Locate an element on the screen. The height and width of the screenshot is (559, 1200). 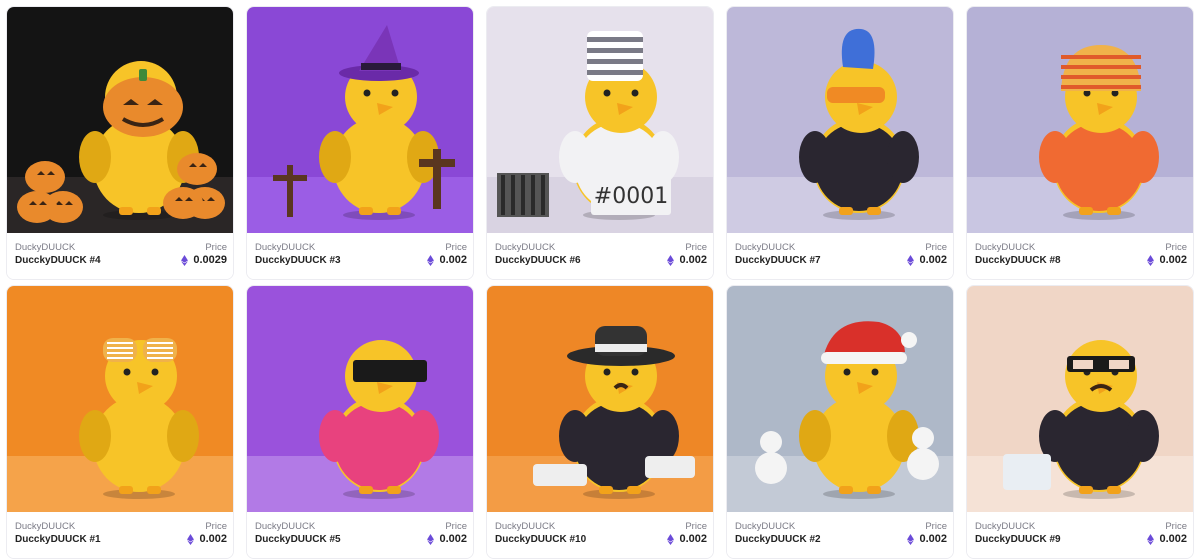
nft-info: DuckyDUUCK DucckyDUUCK #8 Price 0.002 is located at coordinates (1080, 256).